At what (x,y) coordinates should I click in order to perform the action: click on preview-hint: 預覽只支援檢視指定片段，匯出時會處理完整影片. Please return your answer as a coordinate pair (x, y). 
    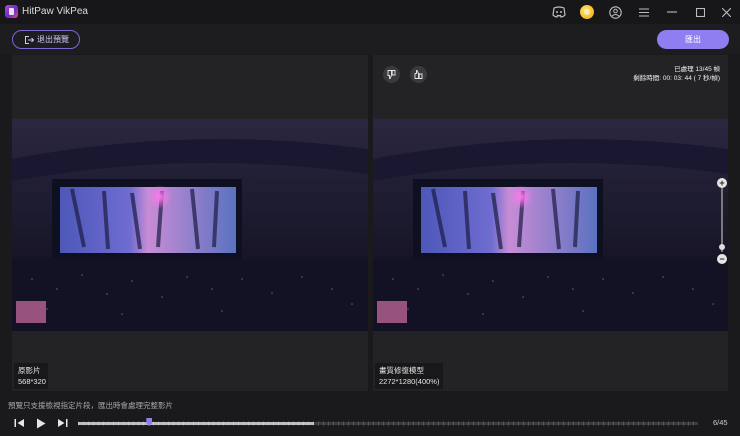
    Looking at the image, I should click on (90, 405).